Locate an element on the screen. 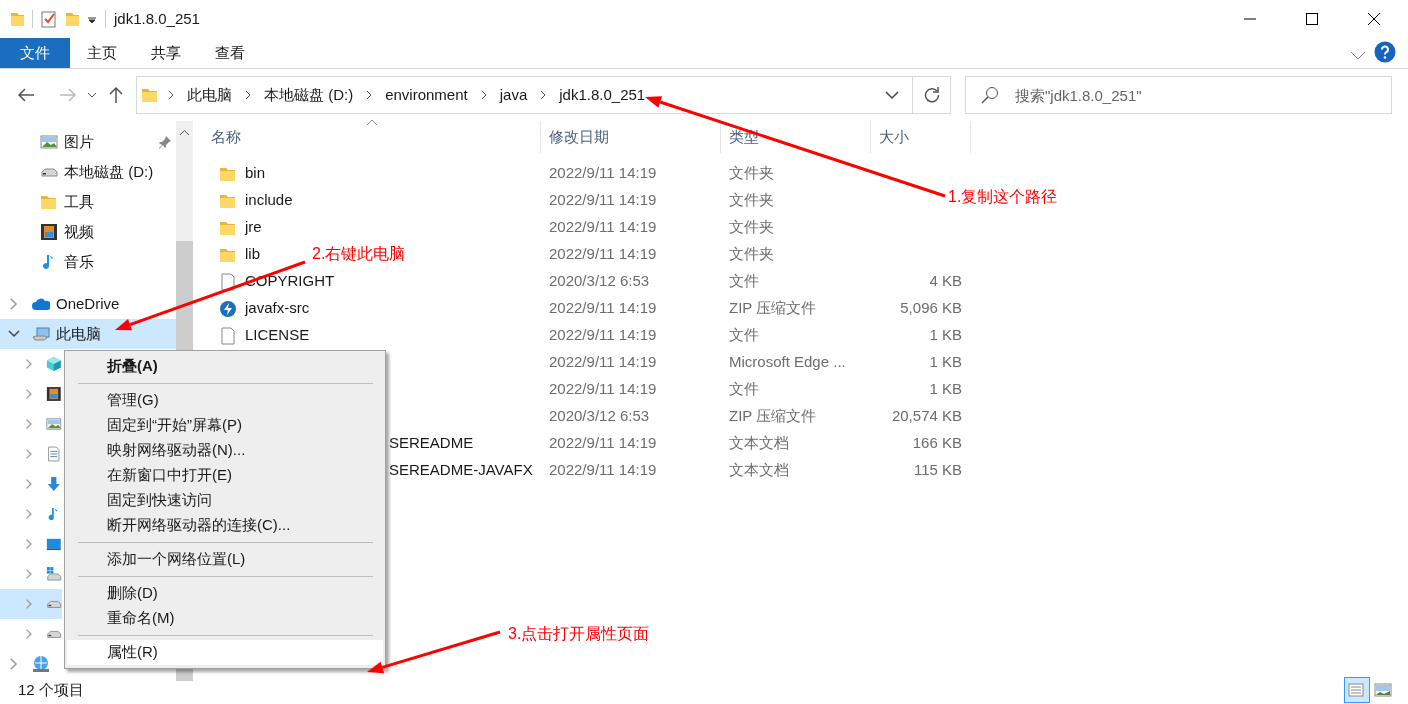 The height and width of the screenshot is (704, 1408). nav-label: OneDrive is located at coordinates (88, 303).